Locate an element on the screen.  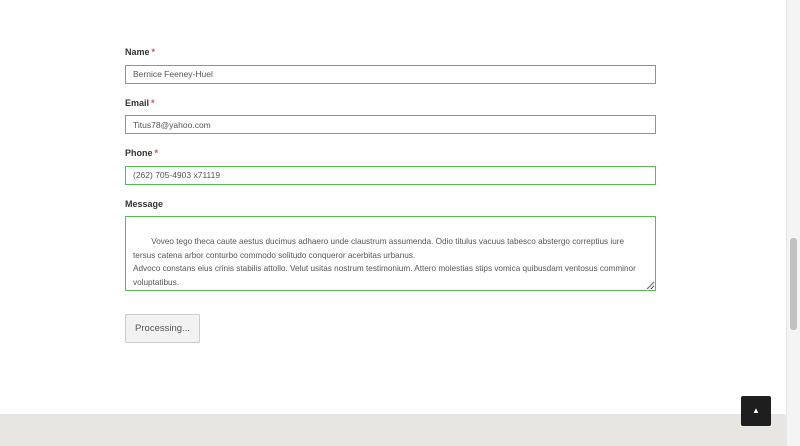
email-label-text: Email is located at coordinates (137, 102).